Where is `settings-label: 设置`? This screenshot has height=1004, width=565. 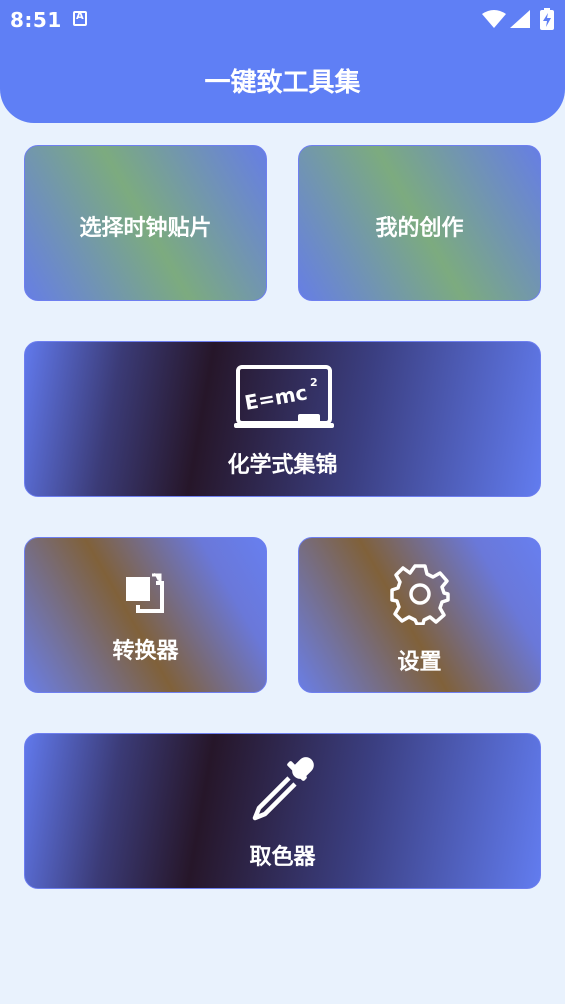
settings-label: 设置 is located at coordinates (419, 662).